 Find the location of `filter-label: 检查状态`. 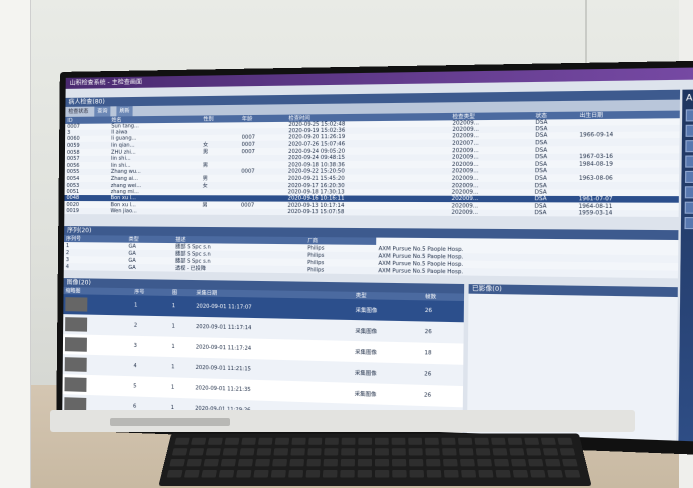

filter-label: 检查状态 is located at coordinates (78, 111).